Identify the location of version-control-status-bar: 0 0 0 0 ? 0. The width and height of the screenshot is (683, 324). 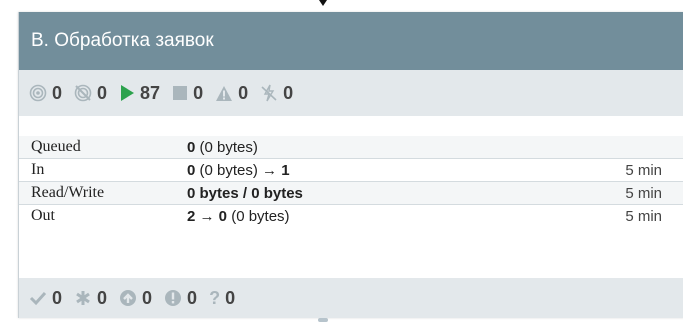
(351, 298).